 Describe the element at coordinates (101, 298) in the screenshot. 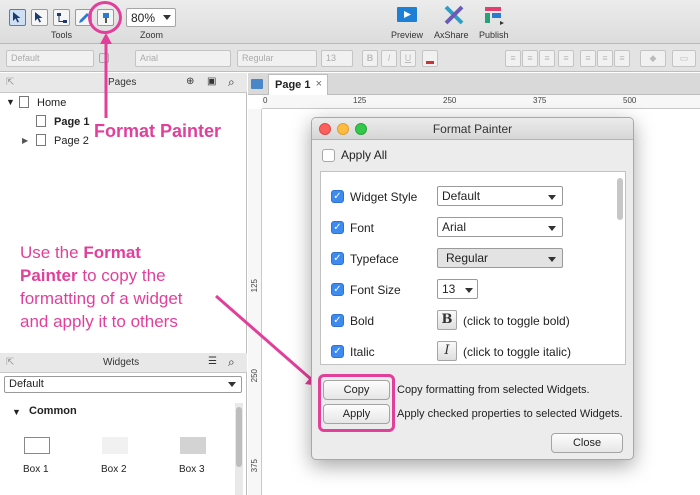

I see `callout-text: formatting of a widget` at that location.